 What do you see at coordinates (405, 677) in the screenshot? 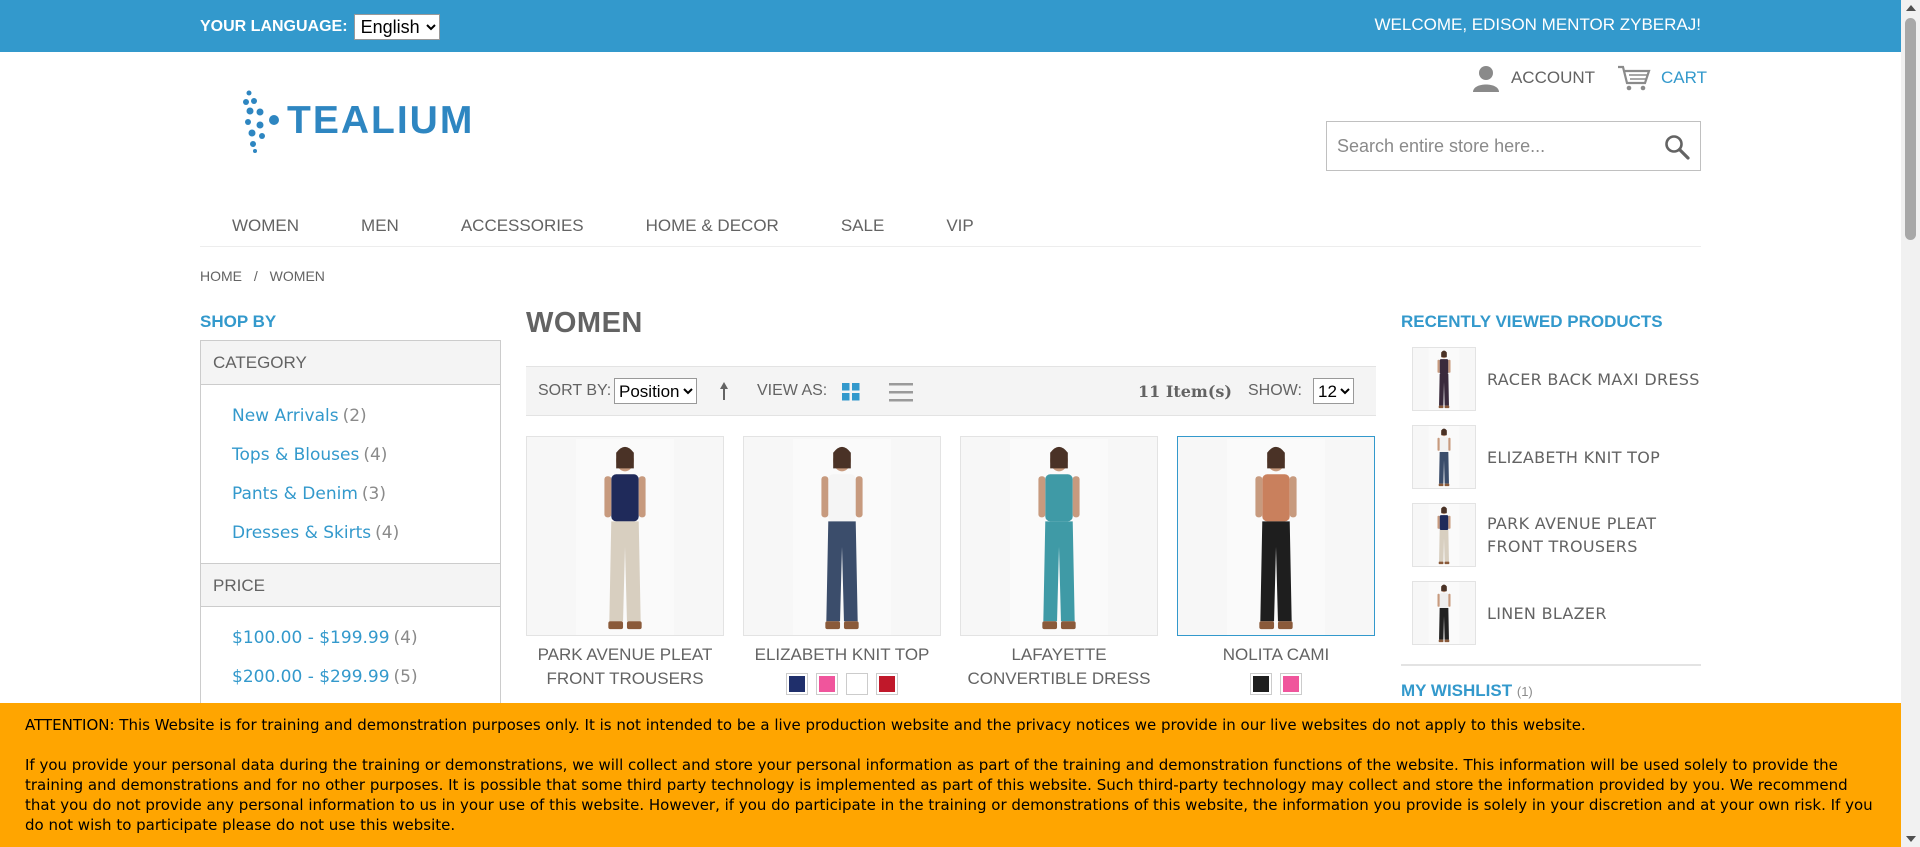
I see `filter-count: (5)` at bounding box center [405, 677].